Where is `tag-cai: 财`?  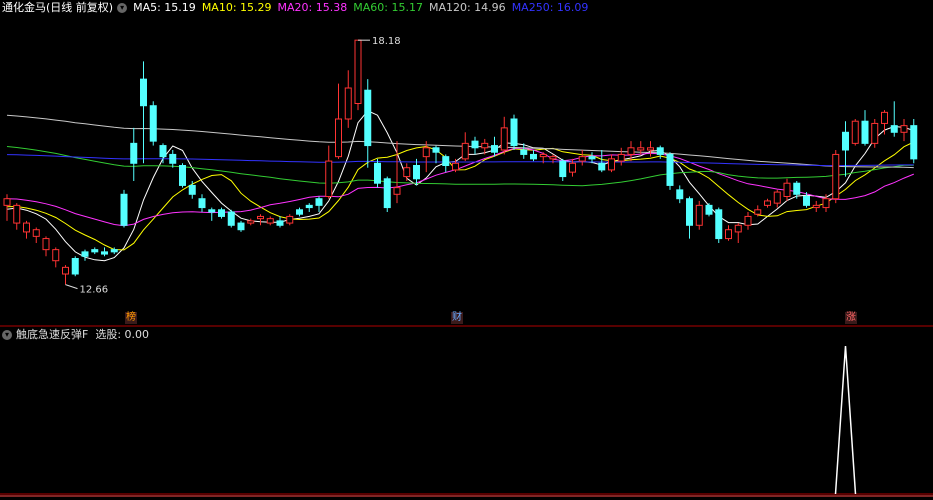 tag-cai: 财 is located at coordinates (457, 318).